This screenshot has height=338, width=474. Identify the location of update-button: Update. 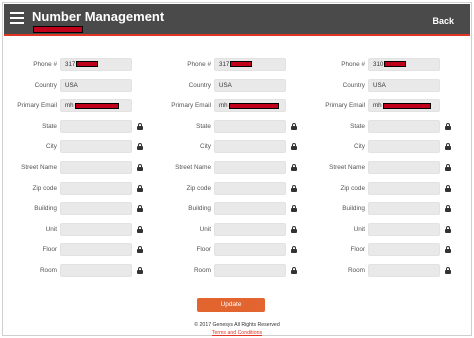
(231, 305).